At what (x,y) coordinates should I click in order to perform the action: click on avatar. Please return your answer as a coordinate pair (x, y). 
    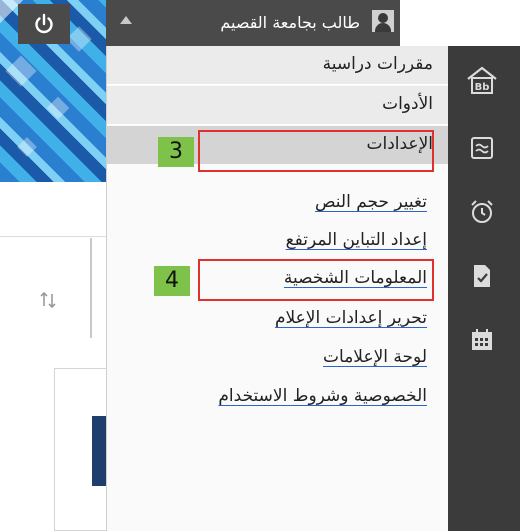
    Looking at the image, I should click on (383, 21).